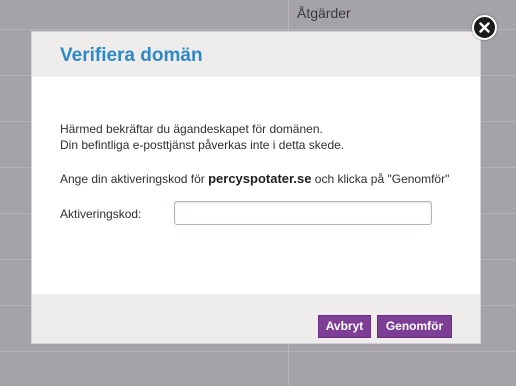  Describe the element at coordinates (303, 213) in the screenshot. I see `activation-code-input` at that location.